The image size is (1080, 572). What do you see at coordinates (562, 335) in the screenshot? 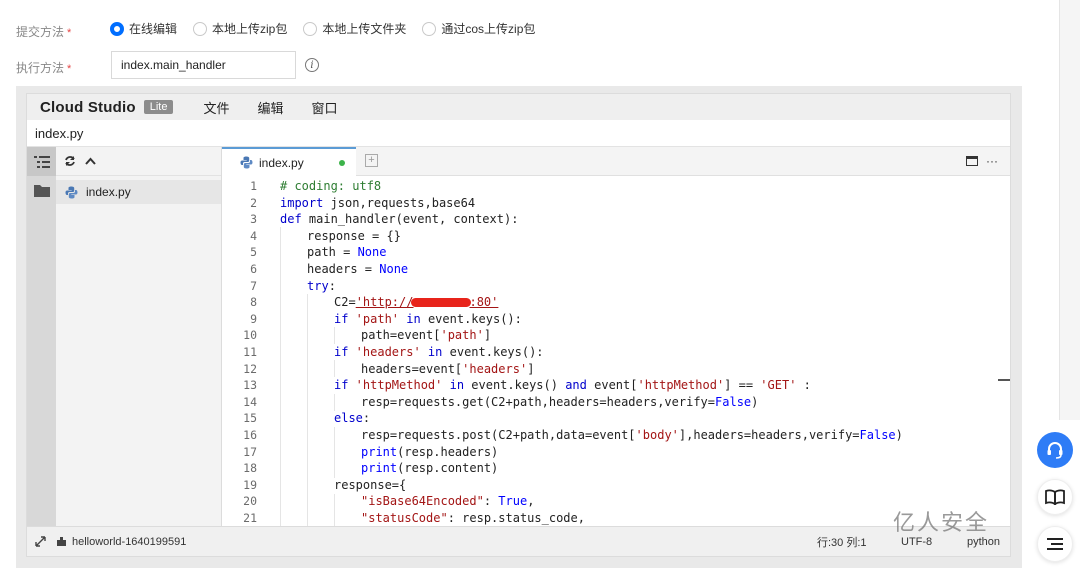
I see `code-line: 10 path=event['path']` at bounding box center [562, 335].